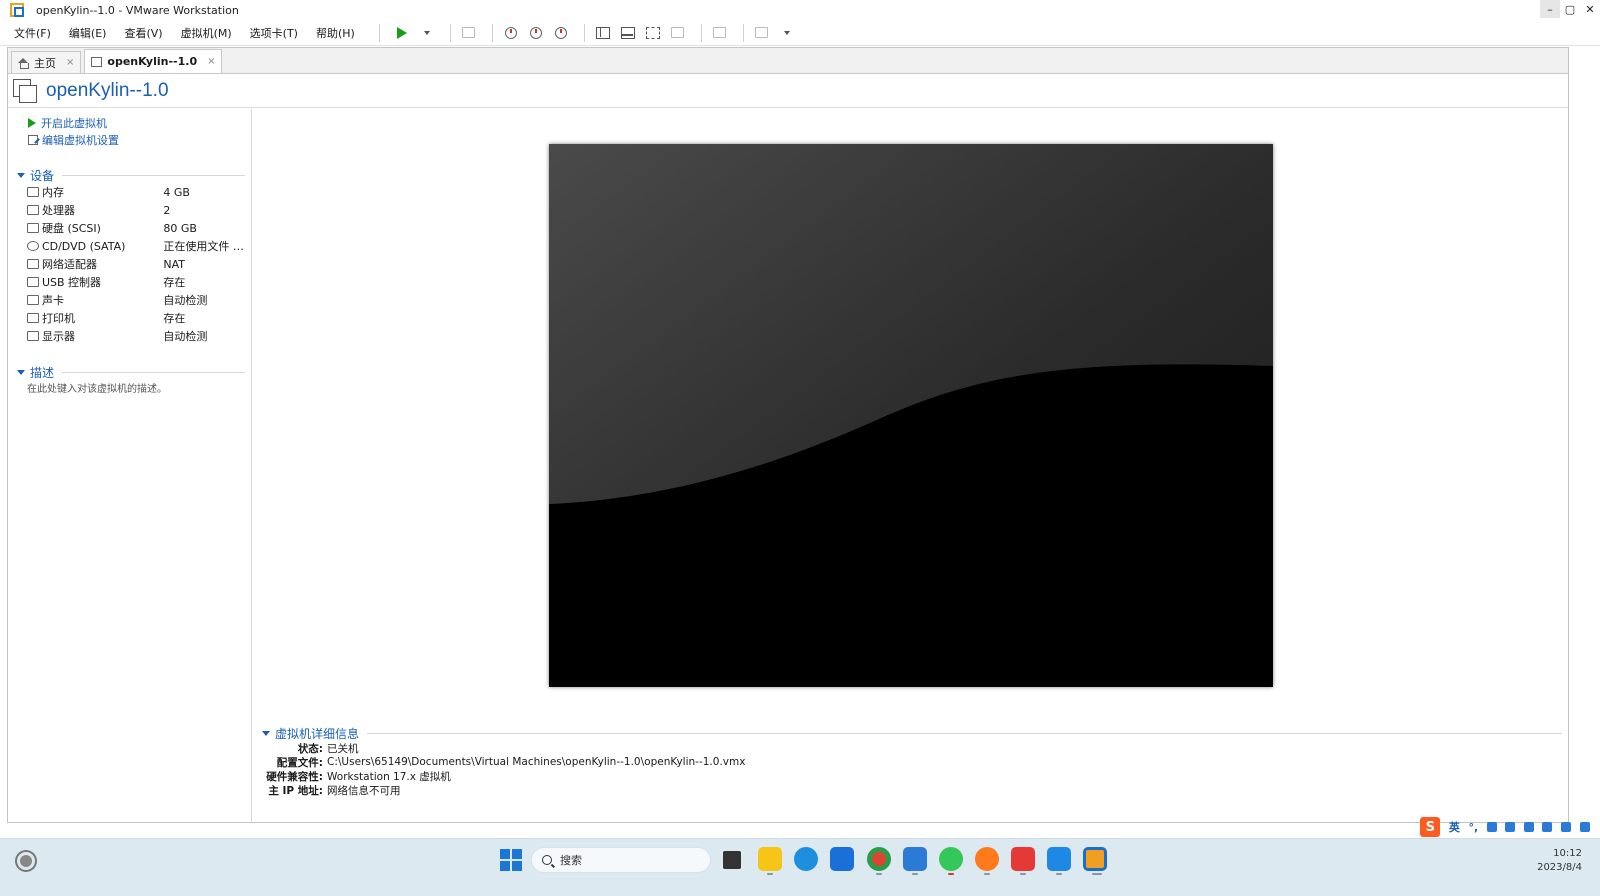 The image size is (1600, 896). Describe the element at coordinates (206, 33) in the screenshot. I see `menu-vm: 虚拟机(M)` at that location.